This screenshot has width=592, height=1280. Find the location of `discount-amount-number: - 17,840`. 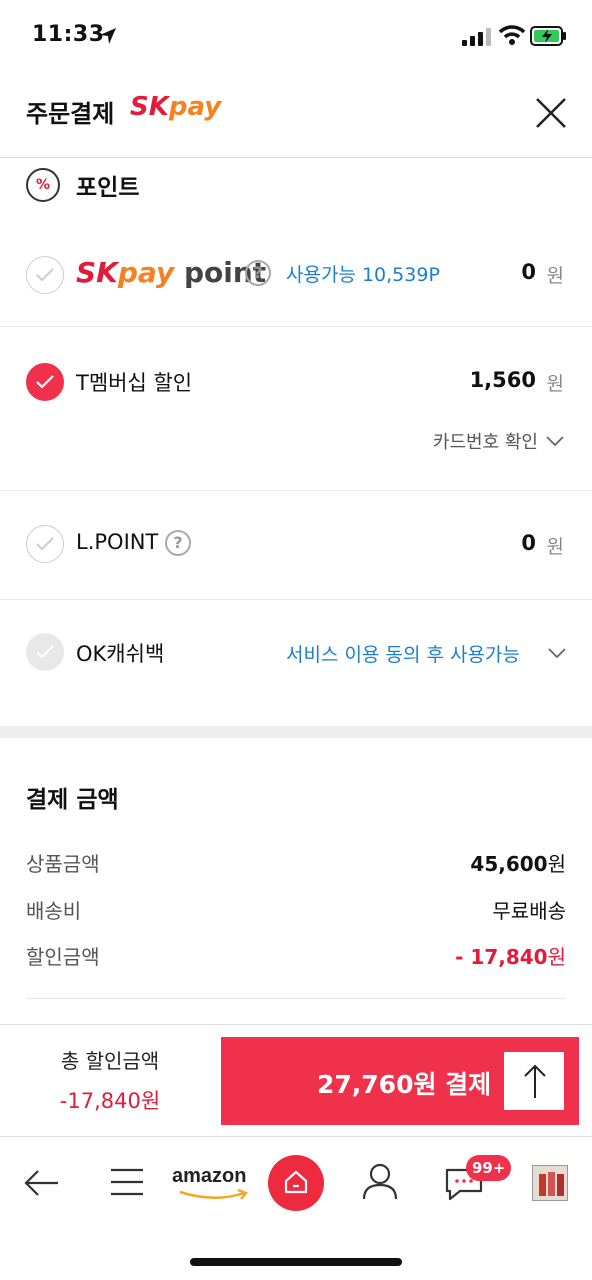

discount-amount-number: - 17,840 is located at coordinates (501, 957).